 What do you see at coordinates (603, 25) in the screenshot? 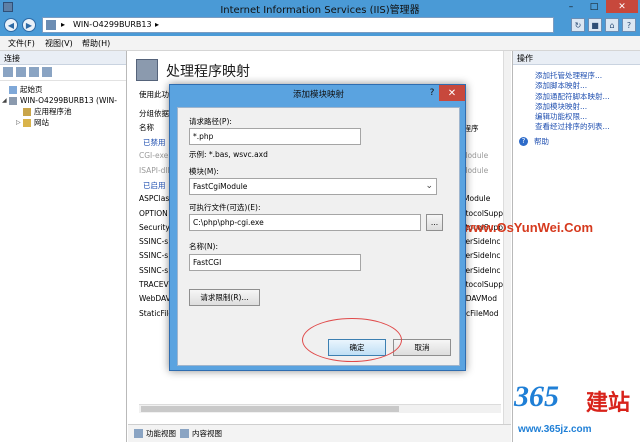
I see `address-tools: ↻ ■ ⌂ ?` at bounding box center [603, 25].